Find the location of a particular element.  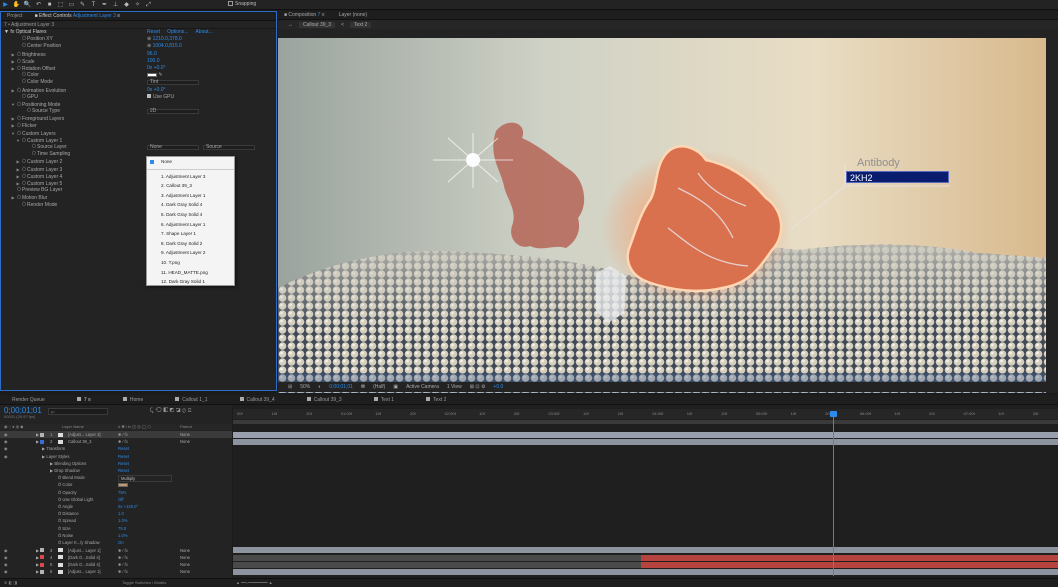

toolbar-tool-icon: ⊥ is located at coordinates (115, 5).